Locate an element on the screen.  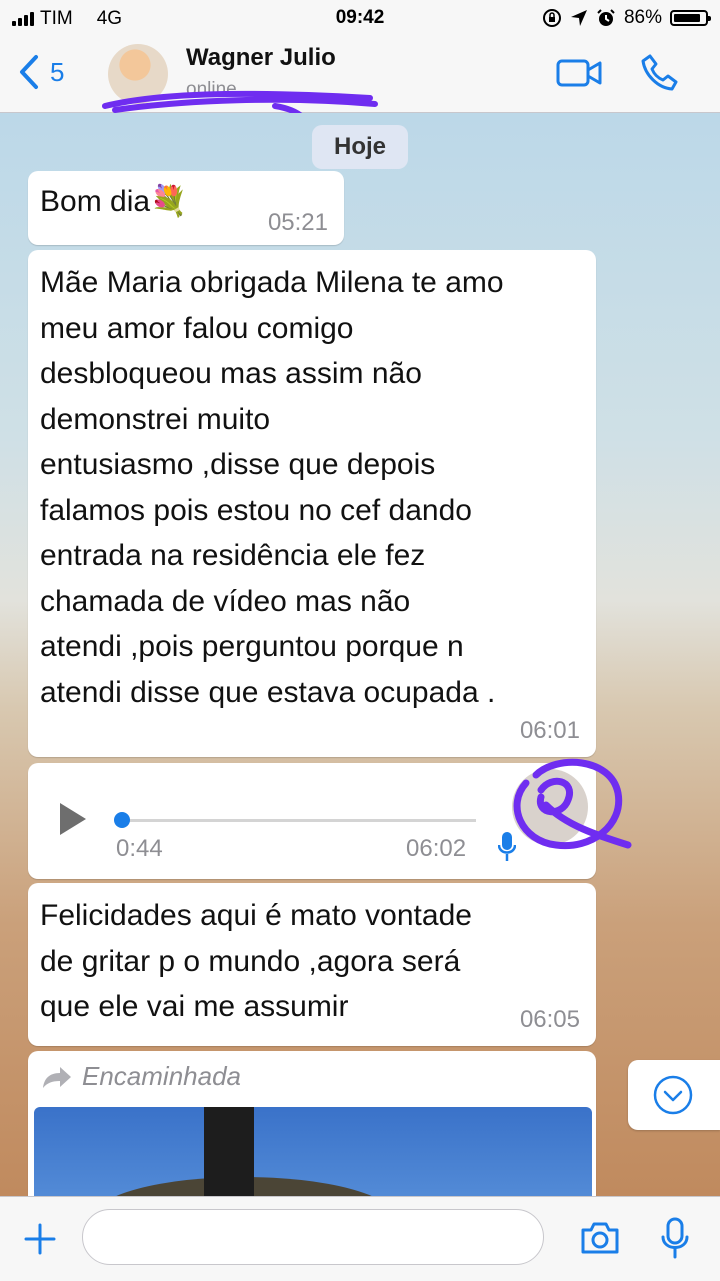
back-button: 5 is located at coordinates (41, 72).